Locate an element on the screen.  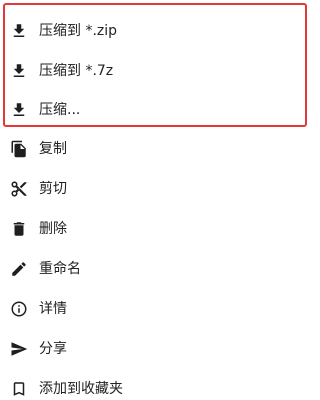
menu-item-label: 复制 is located at coordinates (53, 149).